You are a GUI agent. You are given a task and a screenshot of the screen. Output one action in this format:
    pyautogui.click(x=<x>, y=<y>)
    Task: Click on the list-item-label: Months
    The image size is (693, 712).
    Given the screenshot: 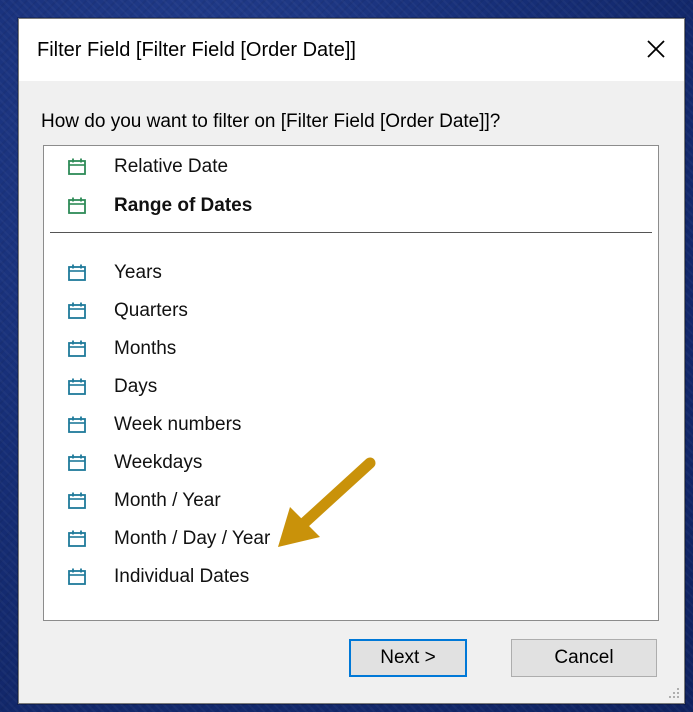 What is the action you would take?
    pyautogui.click(x=145, y=348)
    